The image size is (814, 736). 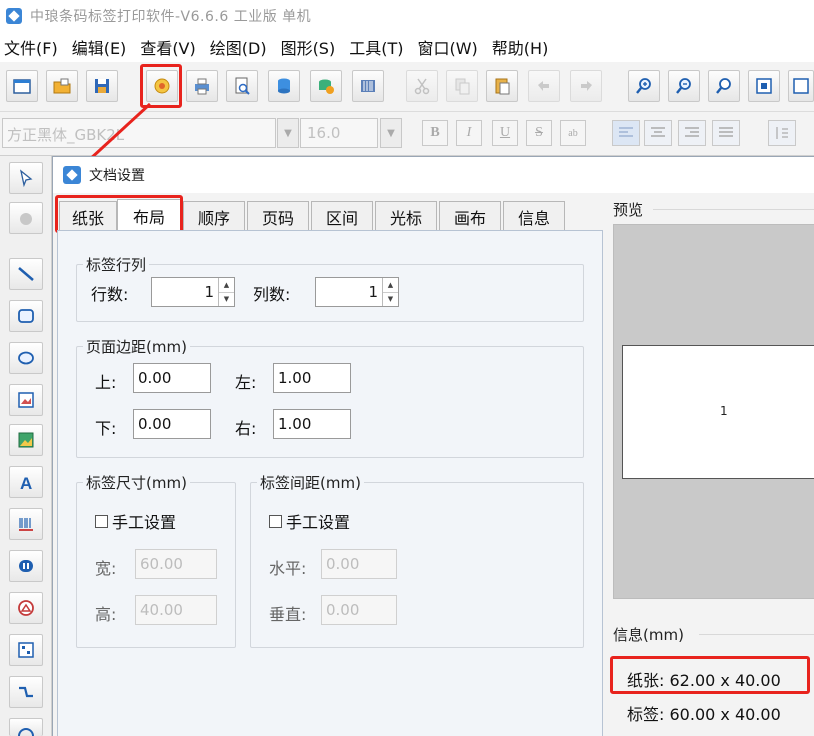 What do you see at coordinates (724, 411) in the screenshot?
I see `preview-page-number: 1` at bounding box center [724, 411].